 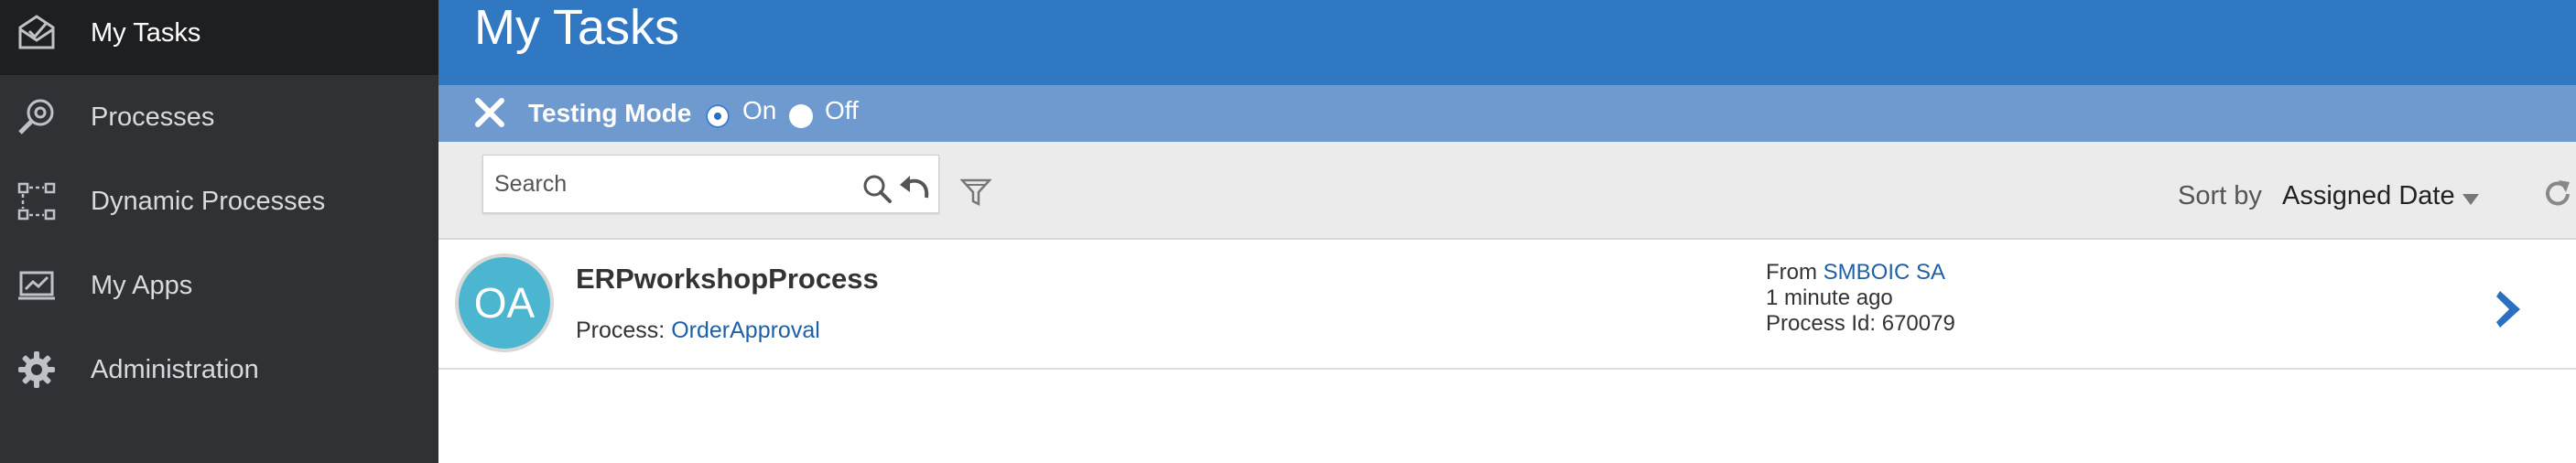 What do you see at coordinates (1507, 114) in the screenshot?
I see `testing-mode-bar: Testing Mode On Off` at bounding box center [1507, 114].